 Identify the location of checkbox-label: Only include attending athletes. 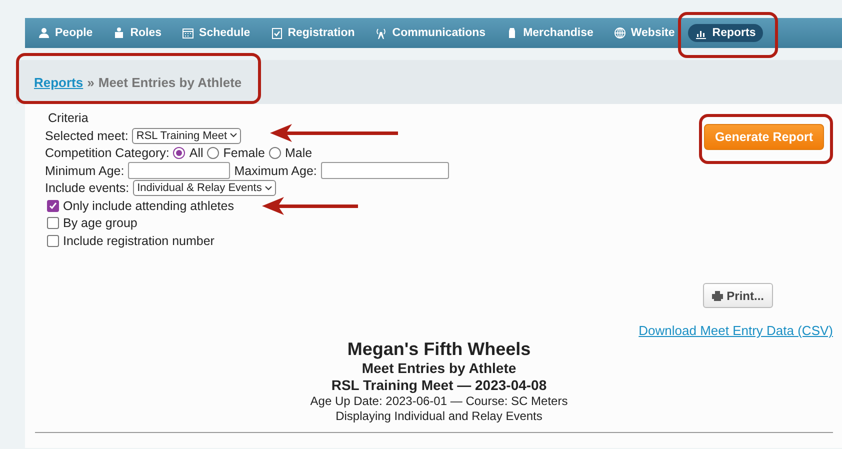
(148, 205).